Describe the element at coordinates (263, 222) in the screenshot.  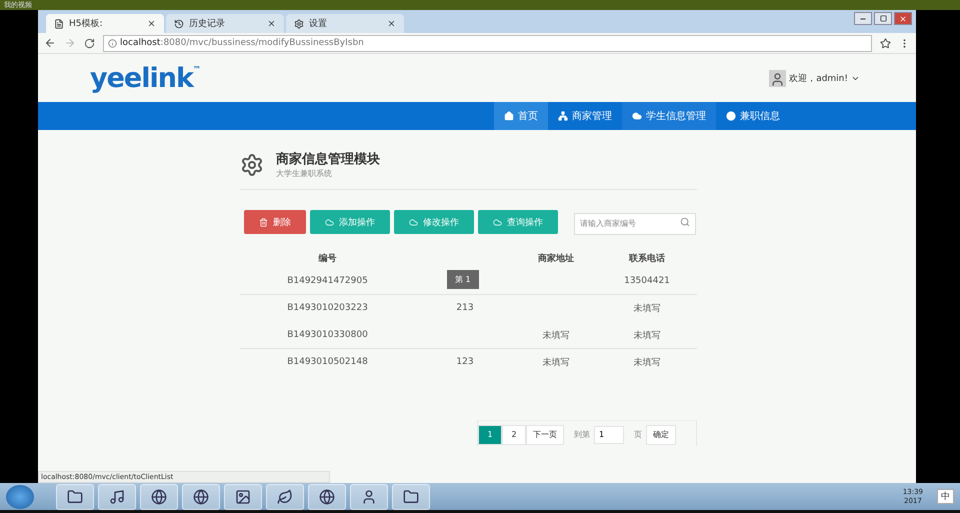
I see `trash-icon` at that location.